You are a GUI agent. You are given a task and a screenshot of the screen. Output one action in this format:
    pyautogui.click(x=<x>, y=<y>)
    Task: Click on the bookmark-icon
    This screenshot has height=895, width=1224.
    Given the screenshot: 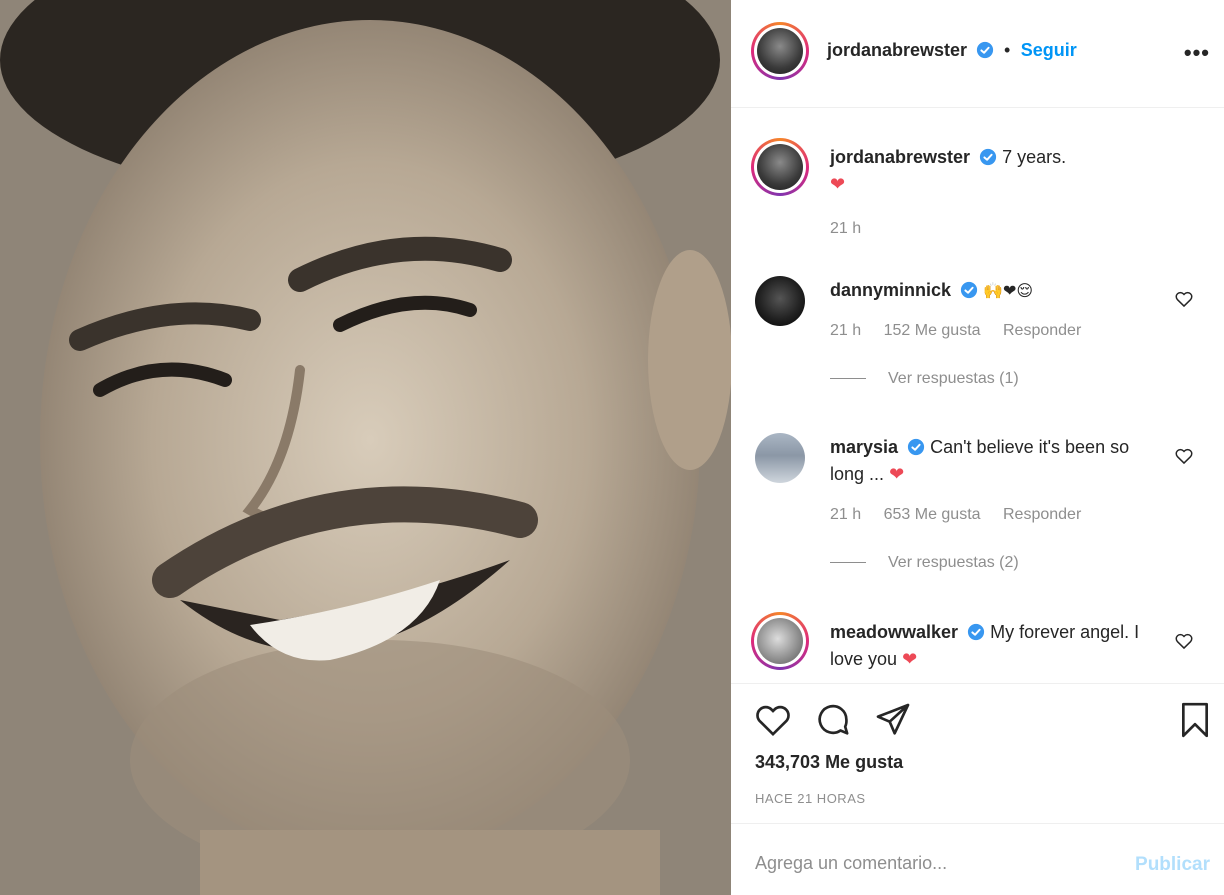 What is the action you would take?
    pyautogui.click(x=1195, y=720)
    